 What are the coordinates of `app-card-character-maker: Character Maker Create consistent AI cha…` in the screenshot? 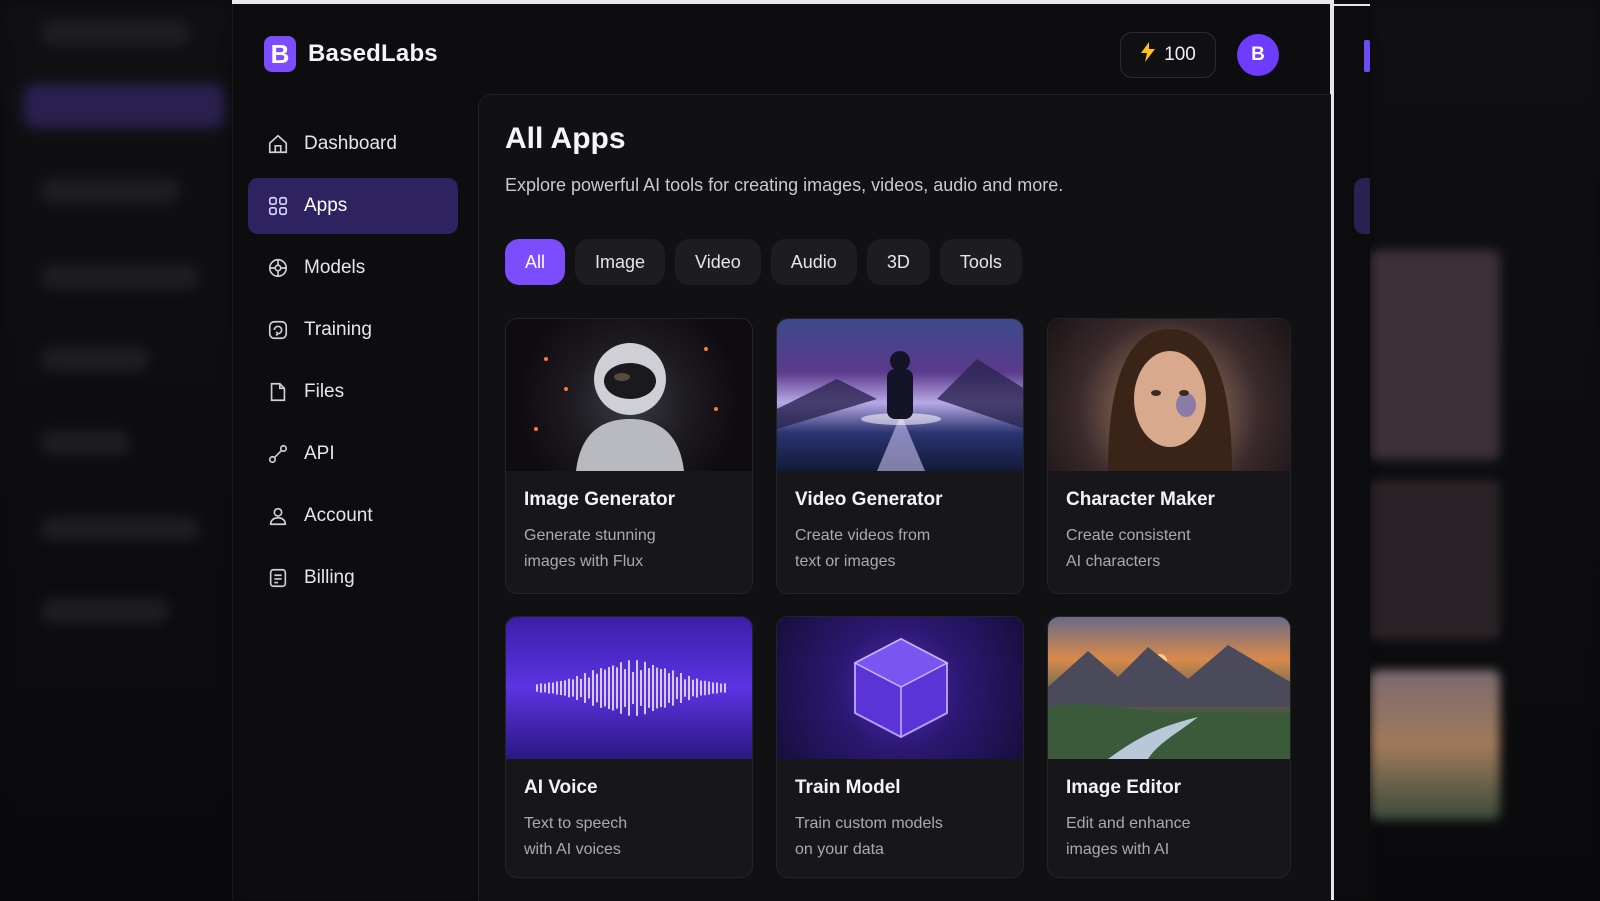 It's located at (1169, 456).